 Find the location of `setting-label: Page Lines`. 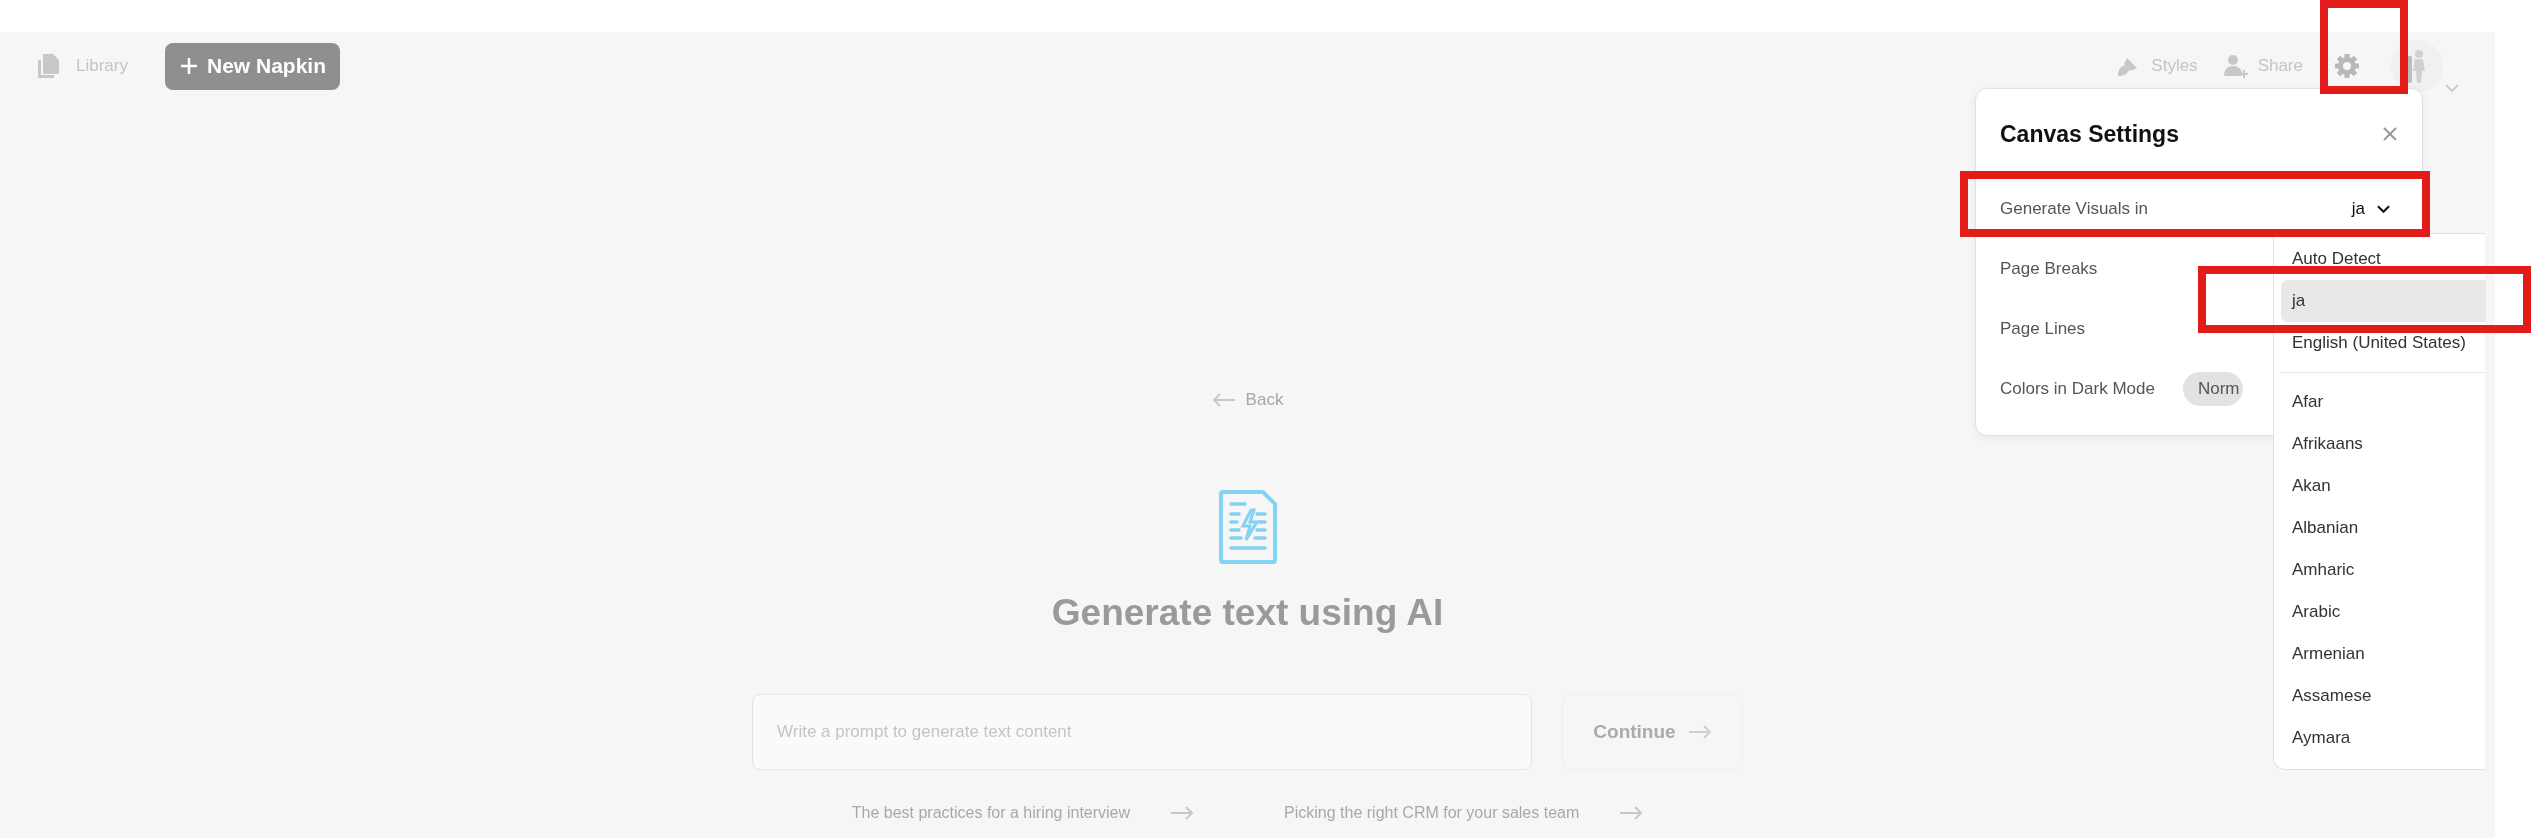

setting-label: Page Lines is located at coordinates (2043, 329).